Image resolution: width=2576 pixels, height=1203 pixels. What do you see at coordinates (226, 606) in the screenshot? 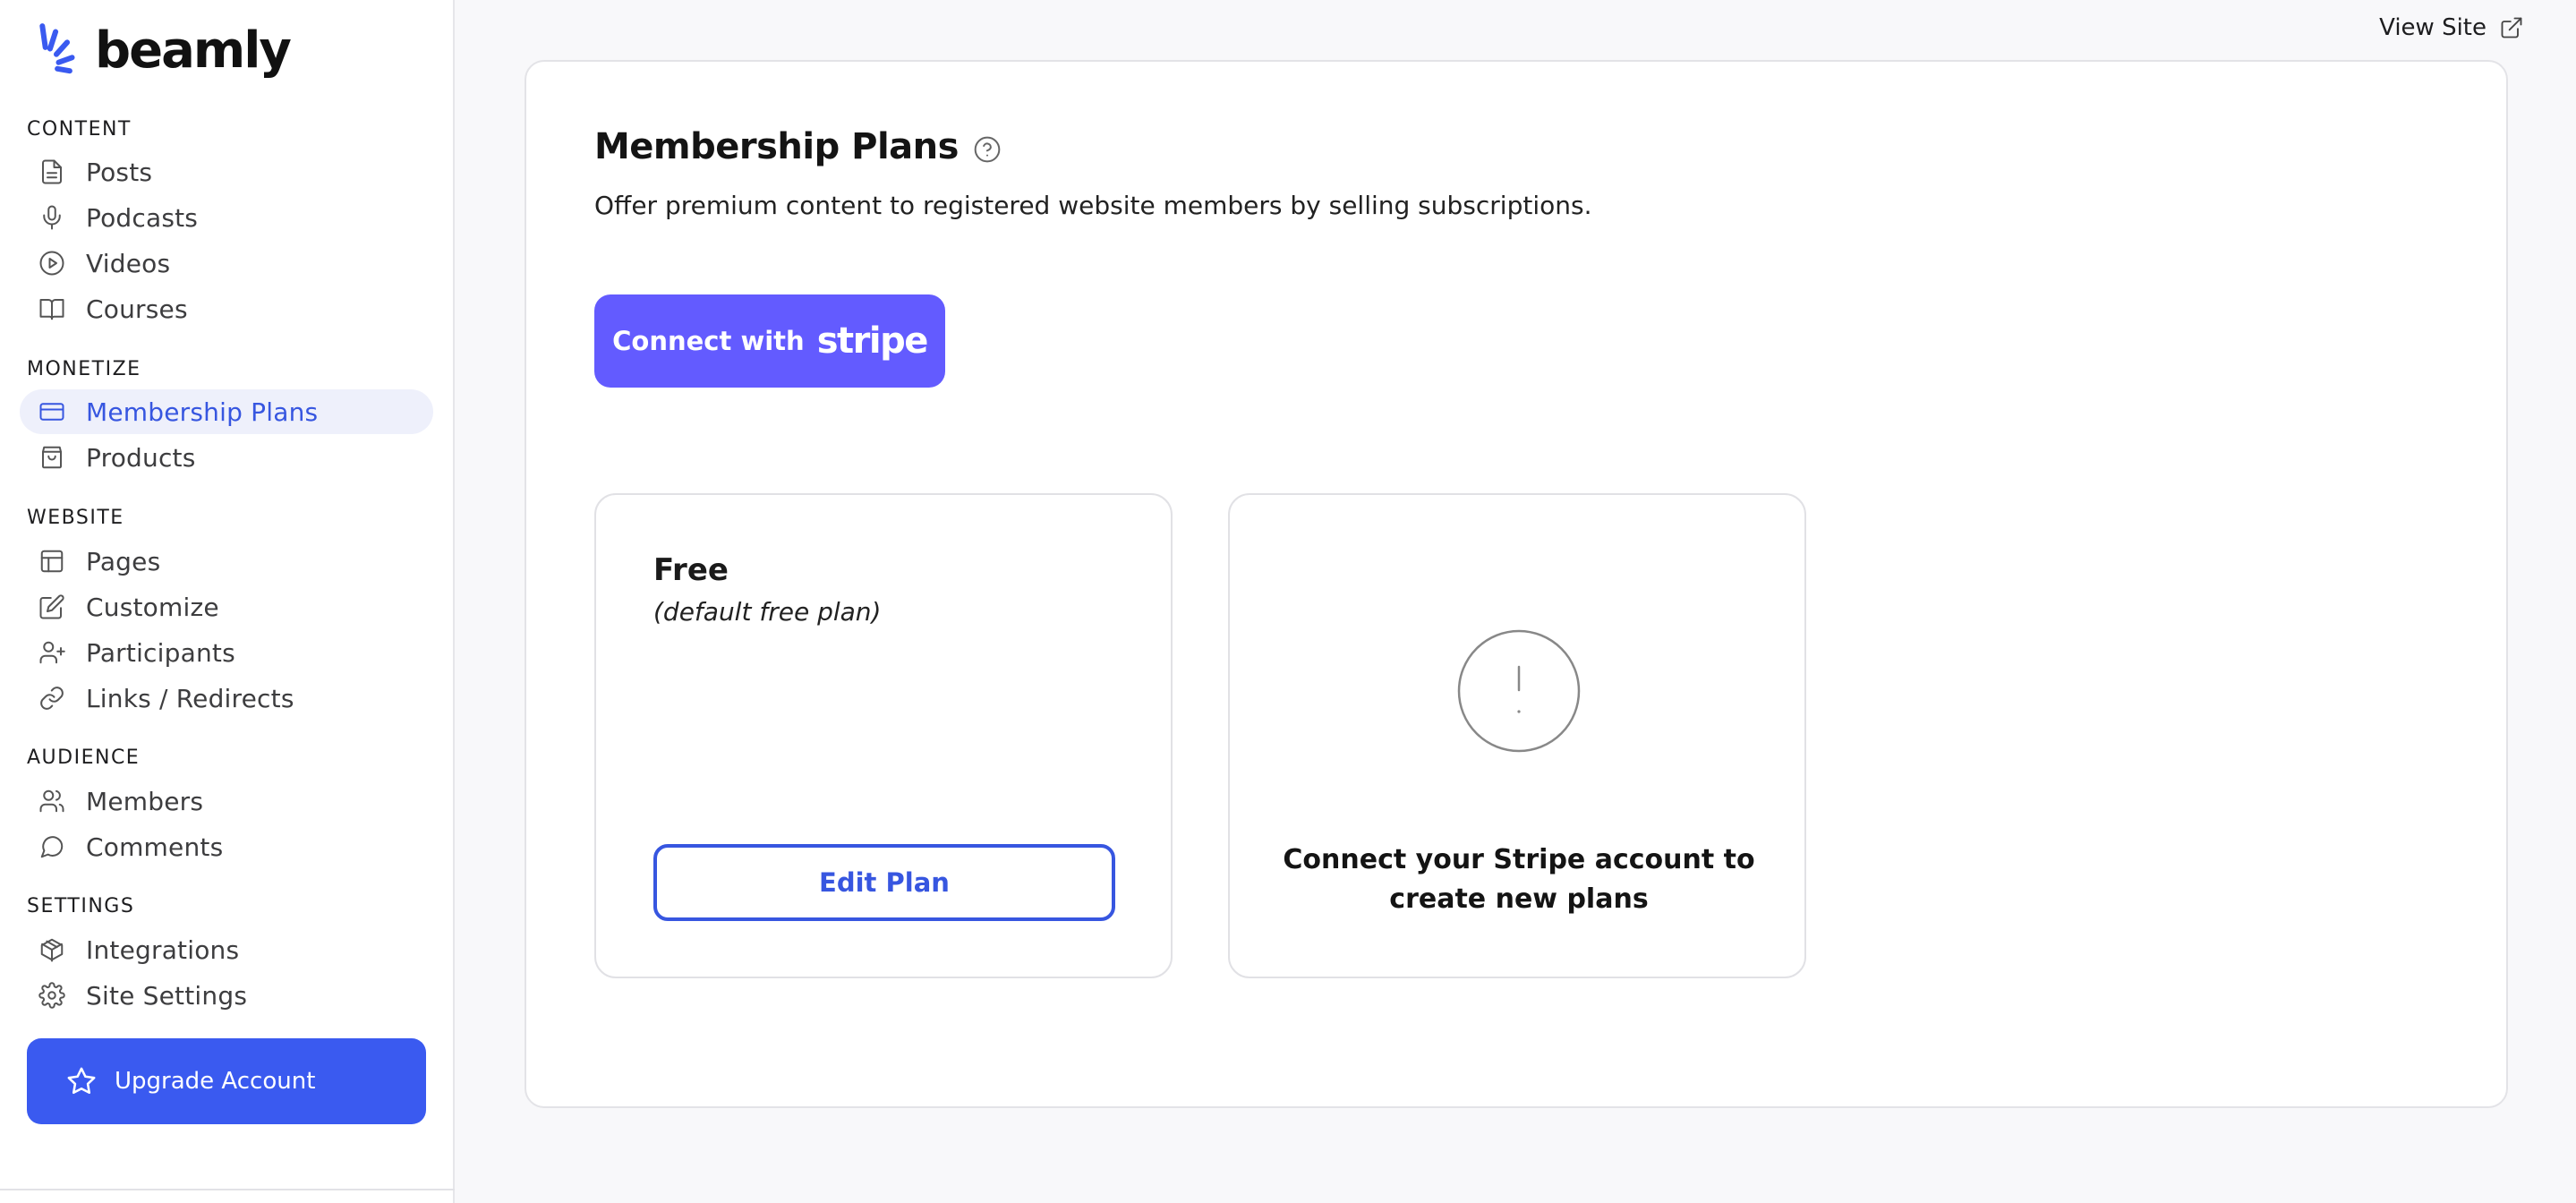
I see `sidebar-item-customize: Customize` at bounding box center [226, 606].